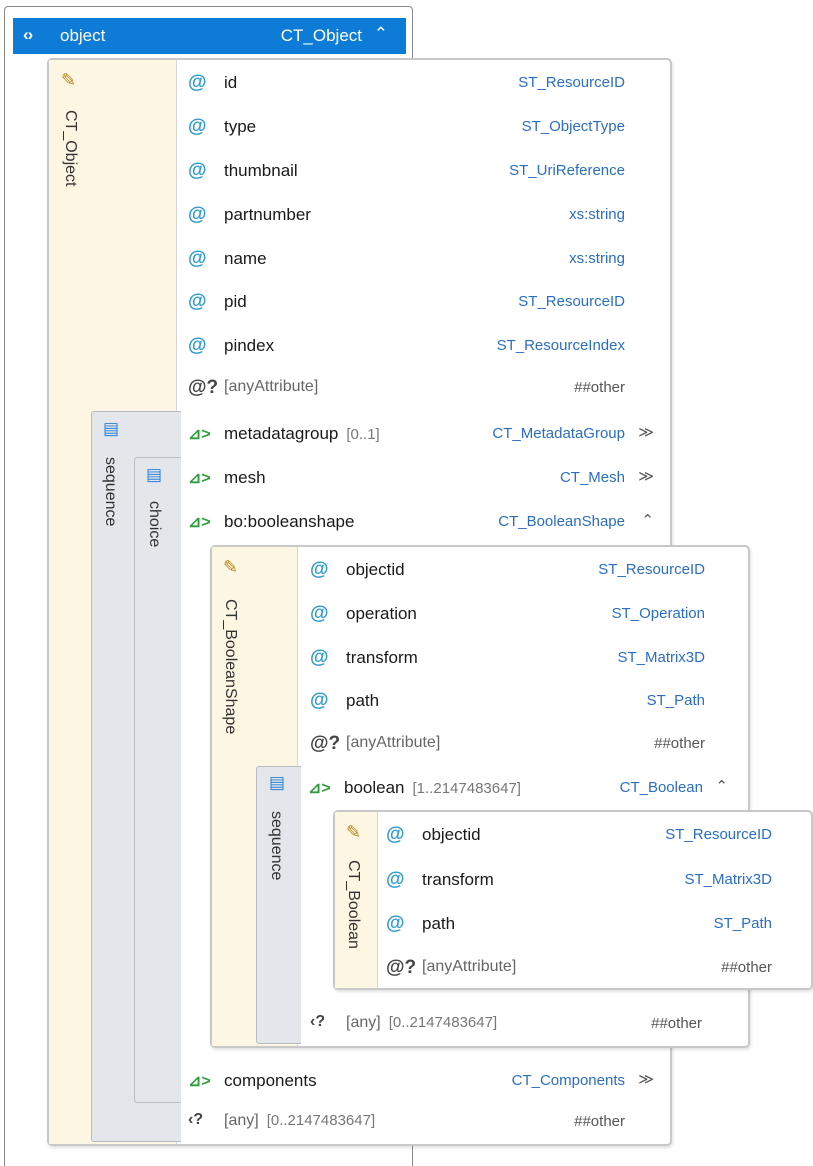  Describe the element at coordinates (408, 261) in the screenshot. I see `attribute-row-name: @ name xs:string` at that location.